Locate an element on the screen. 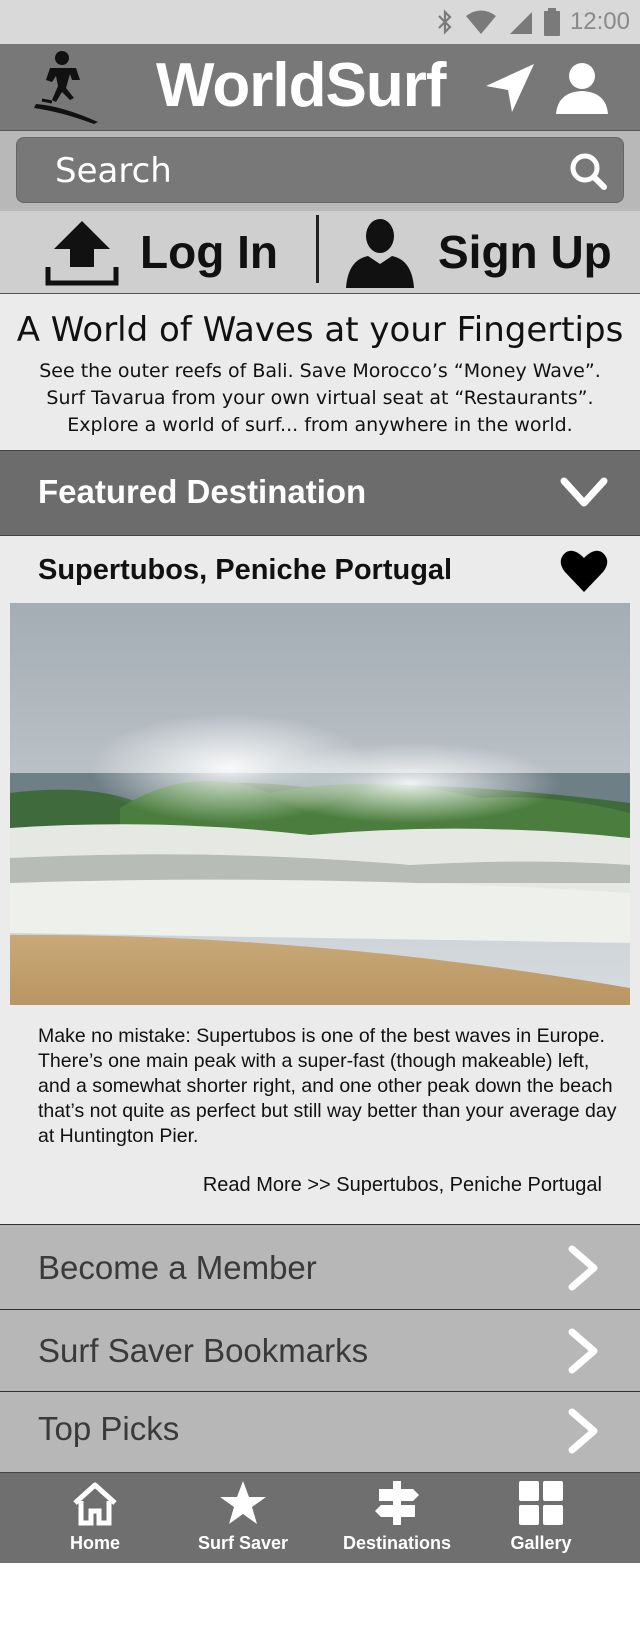  upload-icon is located at coordinates (82, 253).